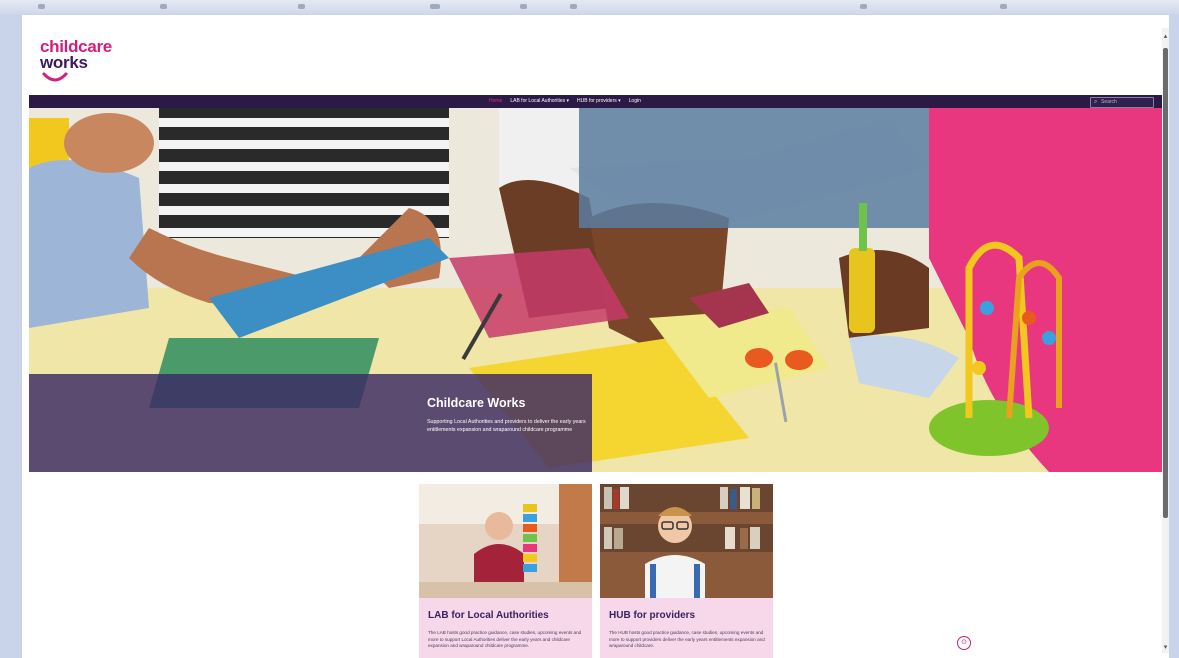 The height and width of the screenshot is (658, 1179). What do you see at coordinates (964, 643) in the screenshot?
I see `chat-icon: ⊙` at bounding box center [964, 643].